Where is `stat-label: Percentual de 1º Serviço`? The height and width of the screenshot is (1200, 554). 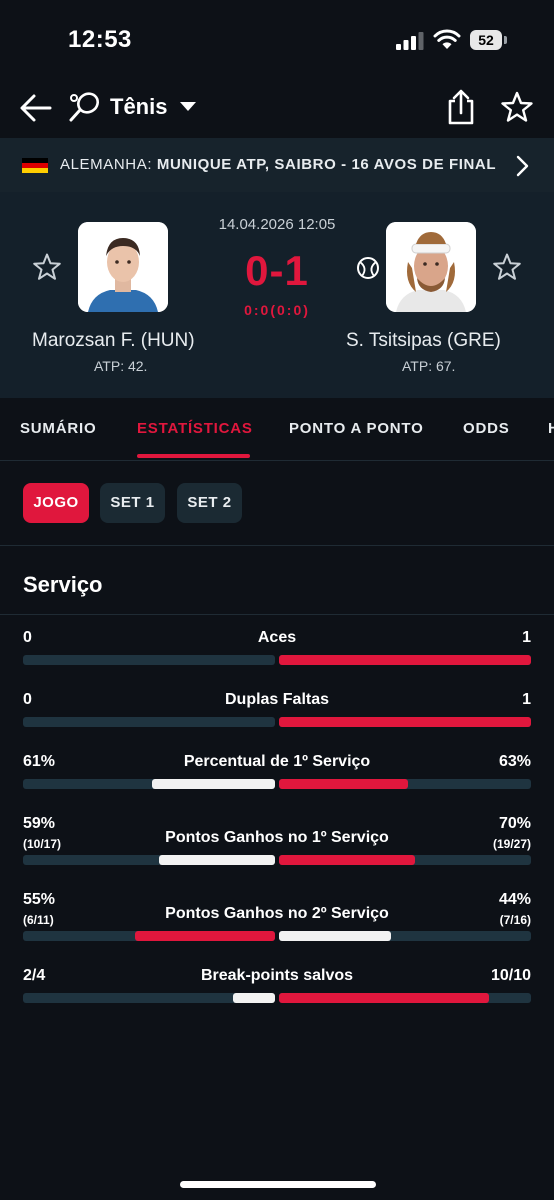 stat-label: Percentual de 1º Serviço is located at coordinates (277, 761).